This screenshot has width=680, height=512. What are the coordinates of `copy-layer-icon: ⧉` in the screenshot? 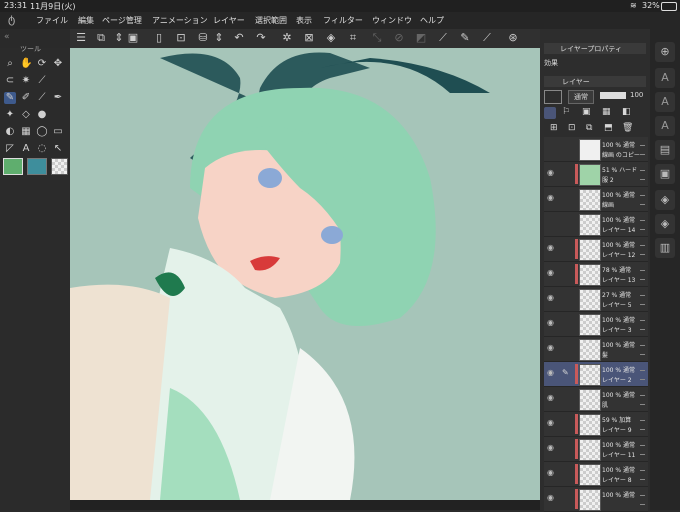 It's located at (589, 128).